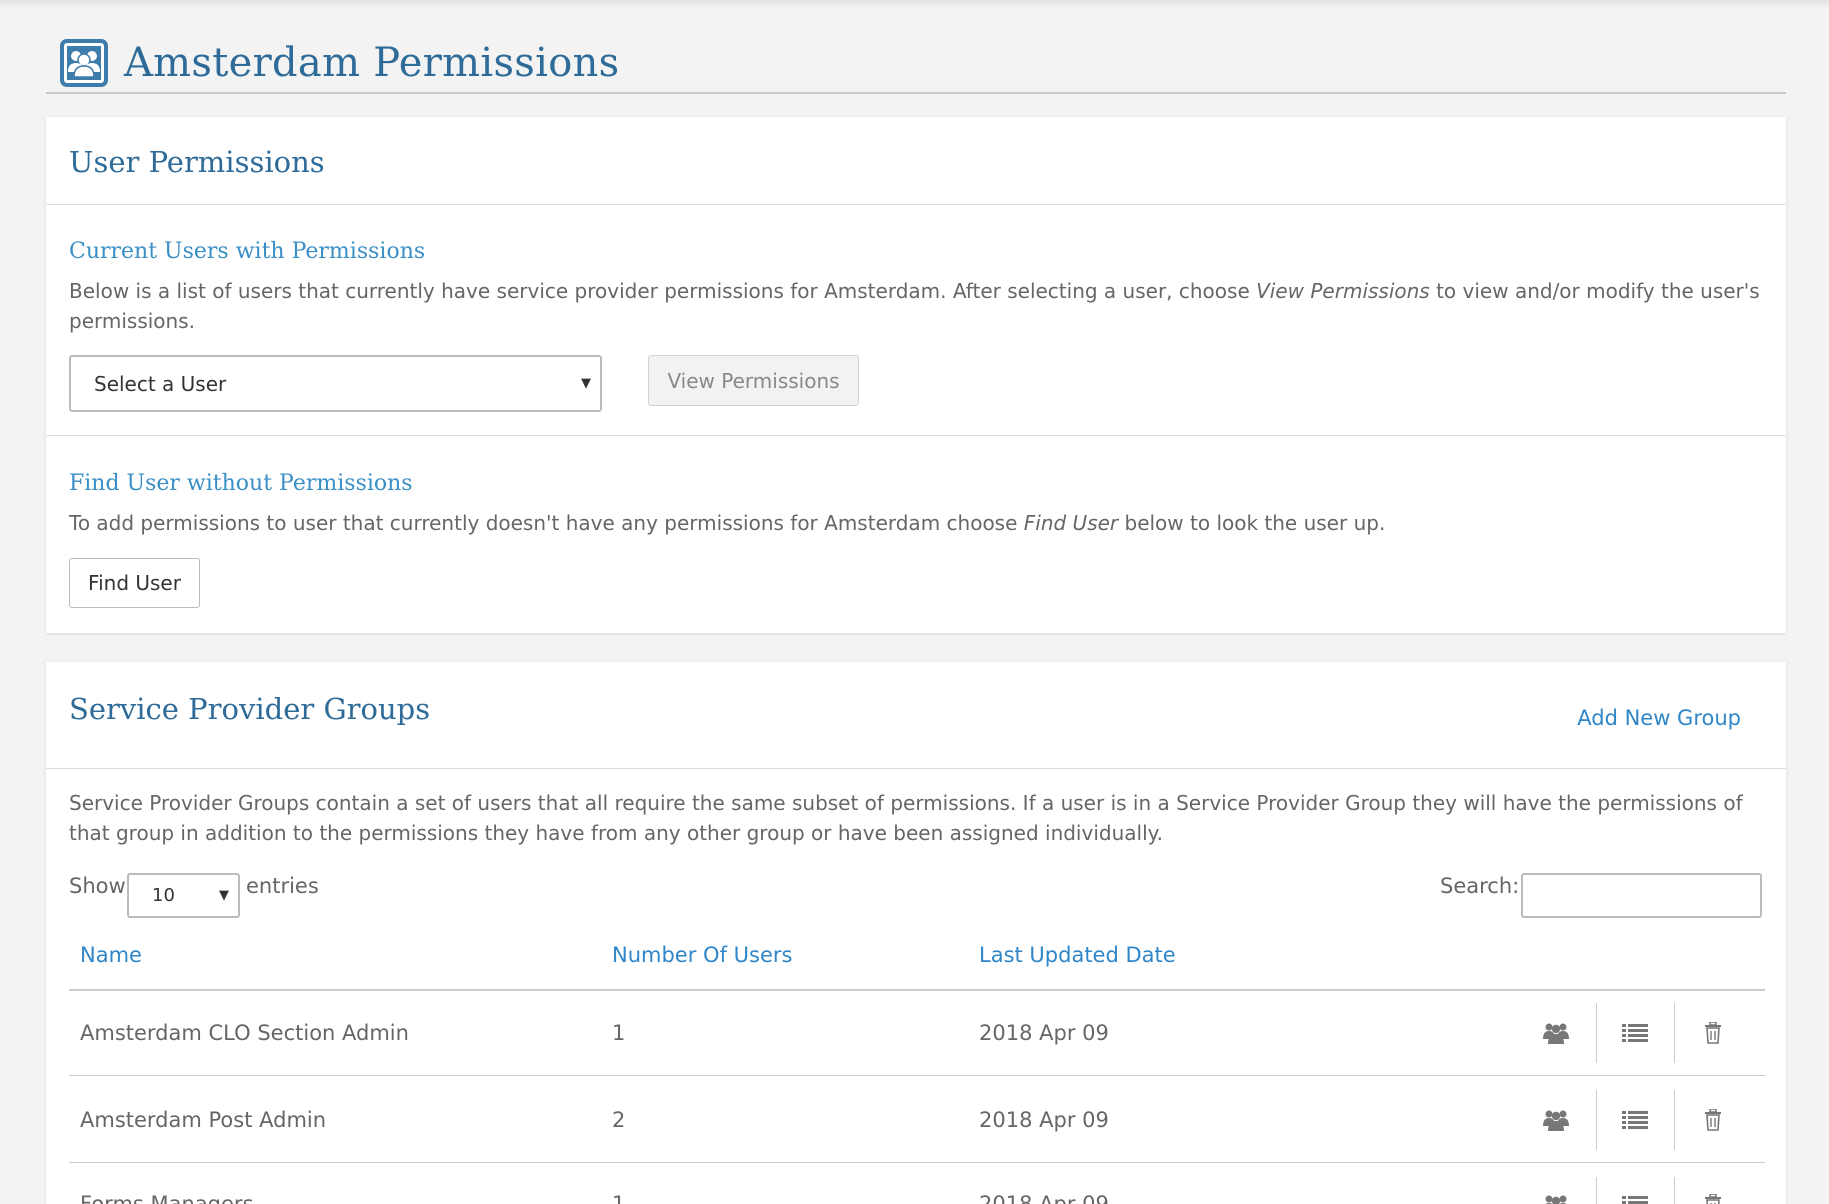 The height and width of the screenshot is (1204, 1829). What do you see at coordinates (916, 715) in the screenshot?
I see `groups-header: Service Provider Groups Add New Group` at bounding box center [916, 715].